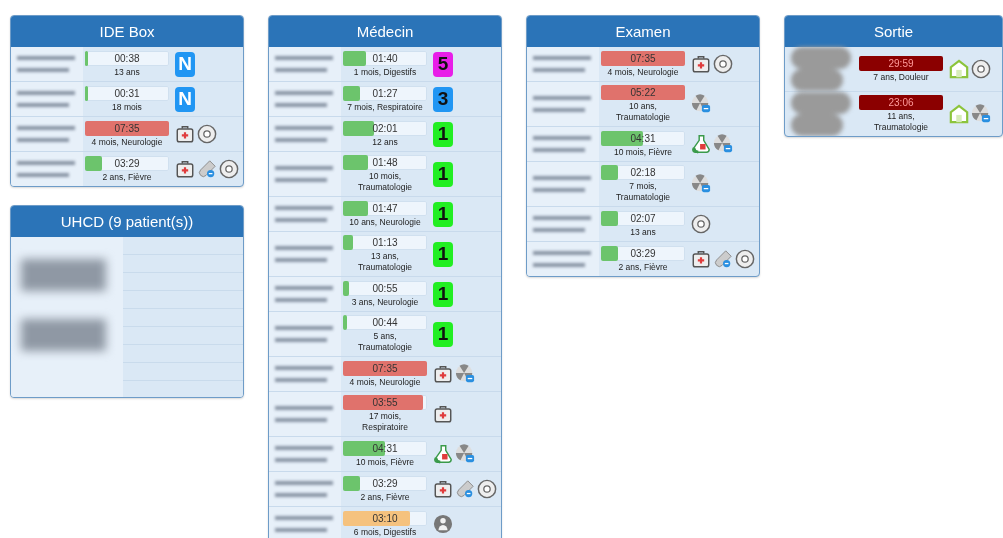 Image resolution: width=1003 pixels, height=538 pixels. Describe the element at coordinates (127, 107) in the screenshot. I see `patient-detail: 18 mois` at that location.